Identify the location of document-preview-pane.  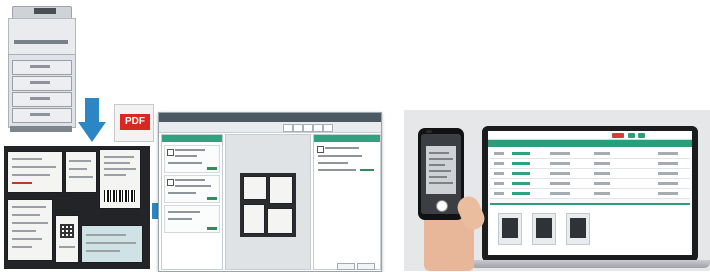
(268, 202).